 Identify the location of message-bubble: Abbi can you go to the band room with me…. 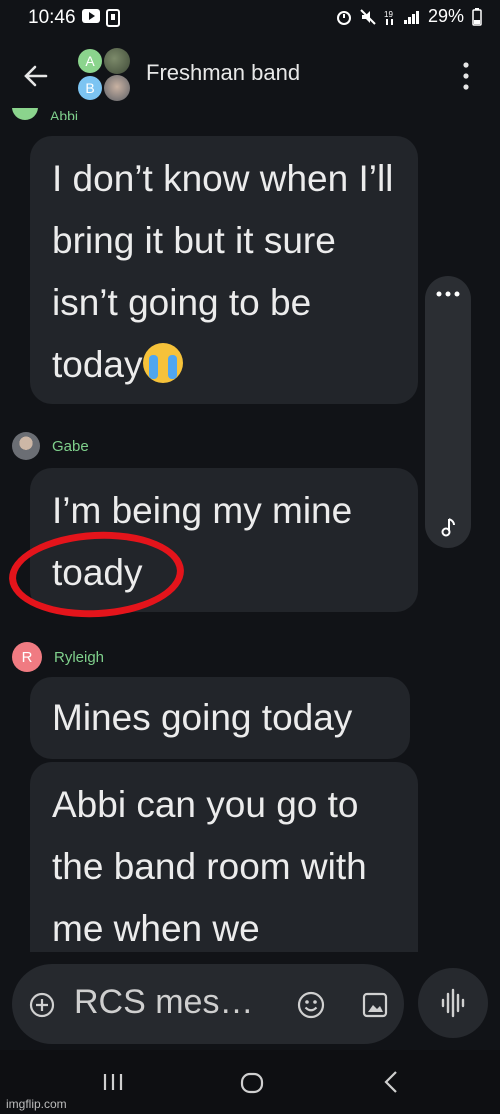
(224, 857).